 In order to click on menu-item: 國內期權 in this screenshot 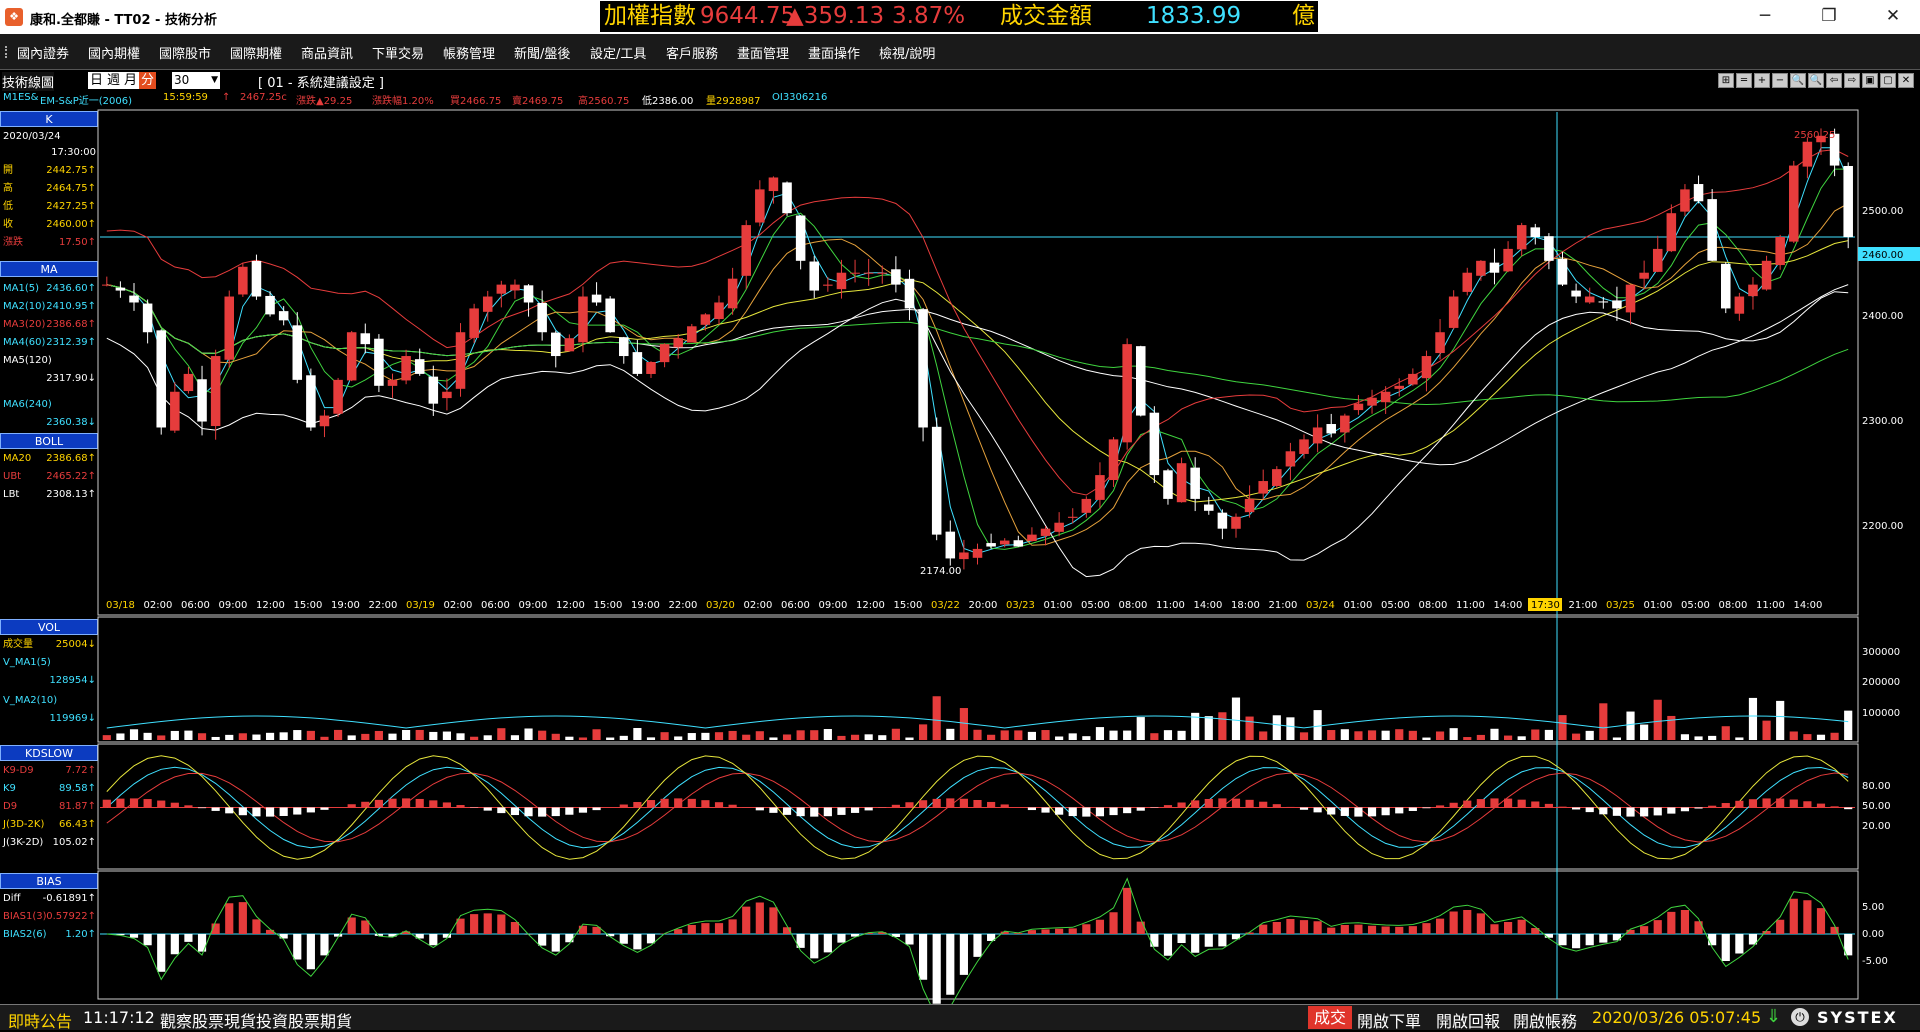, I will do `click(114, 52)`.